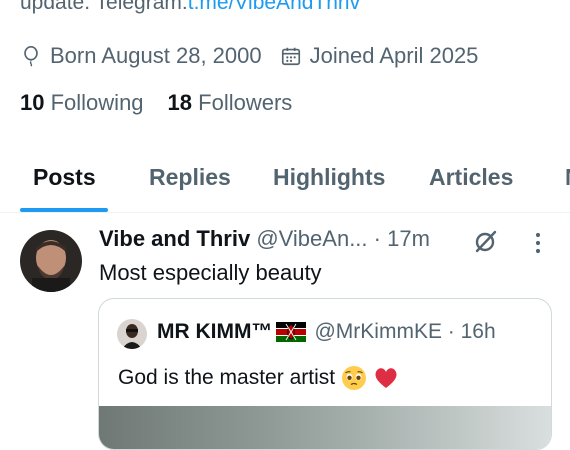 The width and height of the screenshot is (570, 450). I want to click on quote-text-row: God is the master artist, so click(258, 378).